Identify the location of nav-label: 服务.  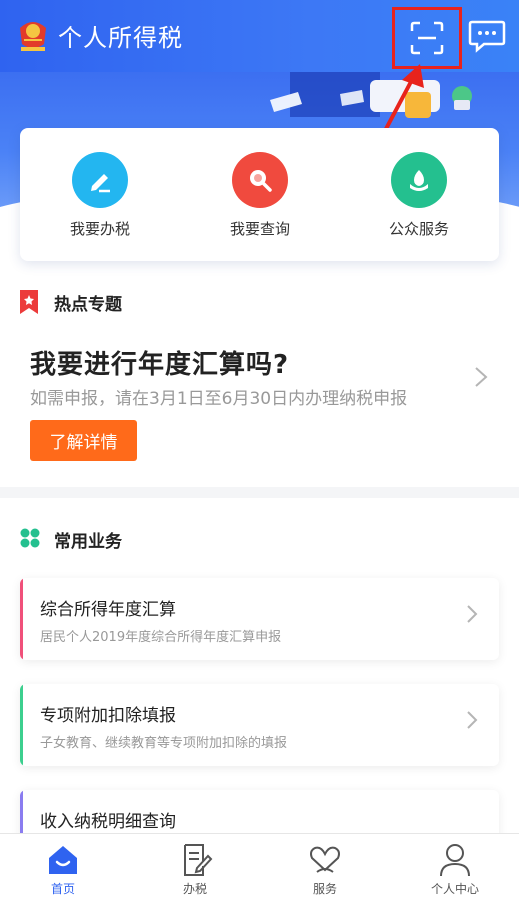
(324, 889).